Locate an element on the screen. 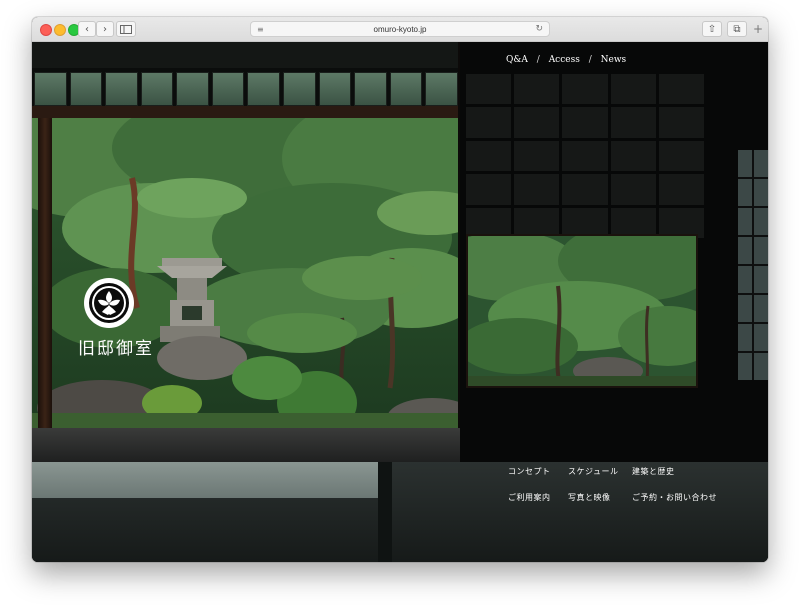 Image resolution: width=800 pixels, height=608 pixels. address-bar: ≡ omuro-kyoto.jp ↻ is located at coordinates (400, 29).